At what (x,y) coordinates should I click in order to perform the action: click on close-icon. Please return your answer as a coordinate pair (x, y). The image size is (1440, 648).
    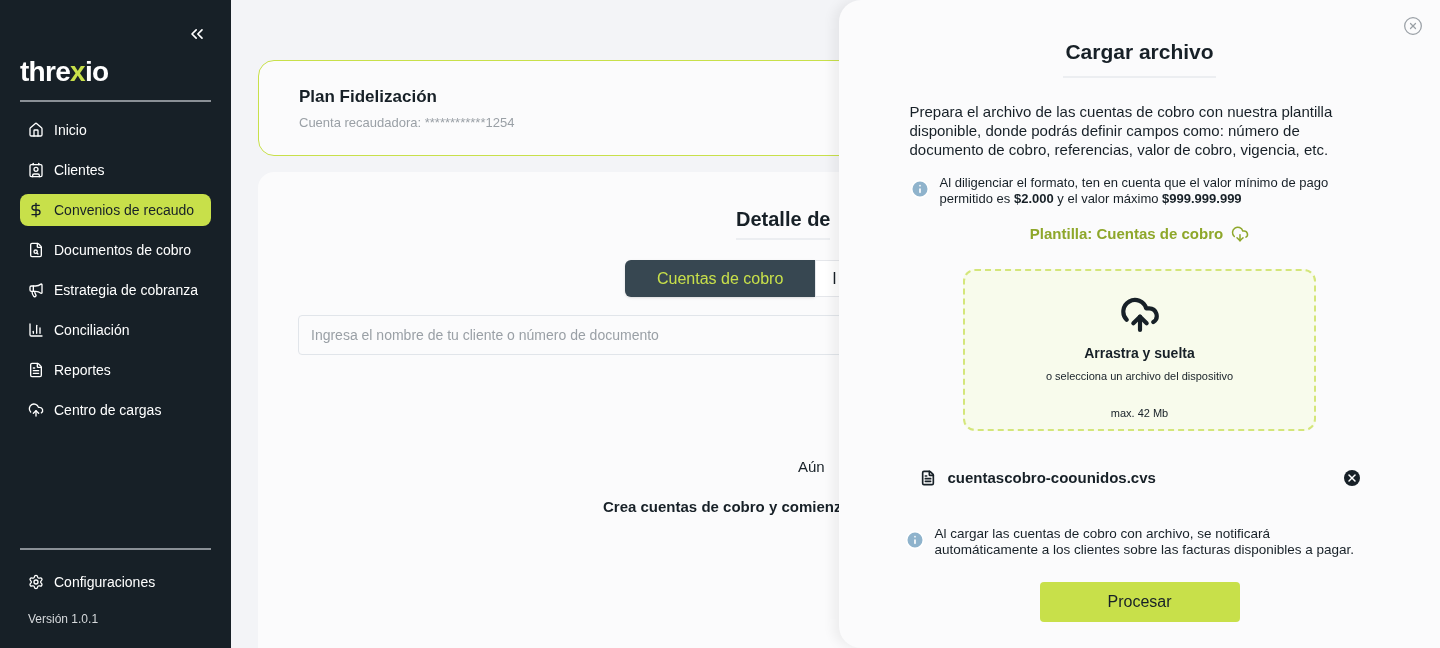
    Looking at the image, I should click on (1413, 26).